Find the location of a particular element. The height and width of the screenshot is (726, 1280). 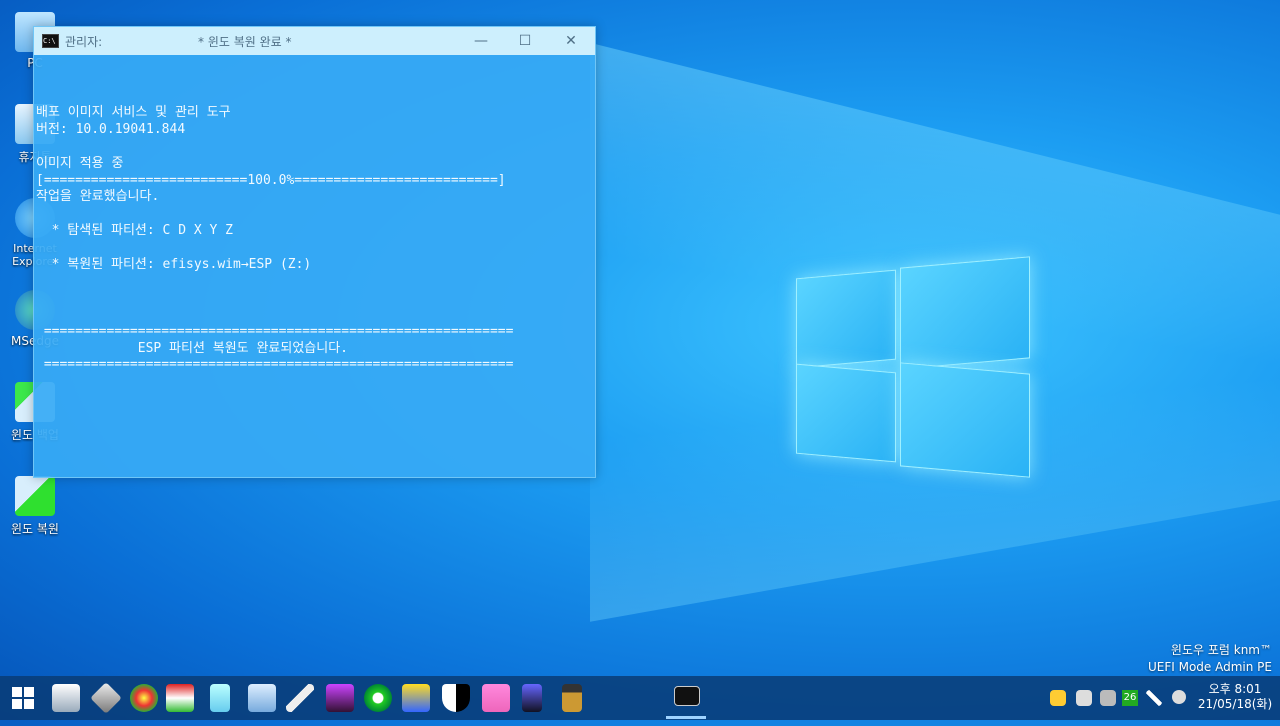

taskbar: 26 오후 8:01 21/05/18(화) is located at coordinates (640, 698).